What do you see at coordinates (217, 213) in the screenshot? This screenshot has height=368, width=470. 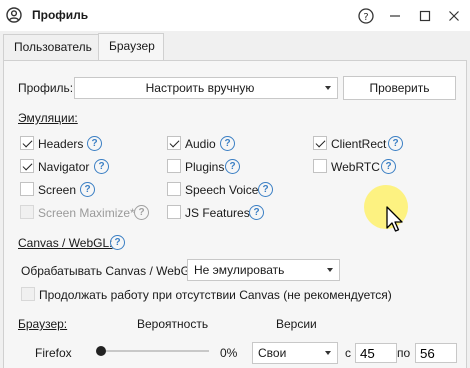 I see `js-features-label: JS Features` at bounding box center [217, 213].